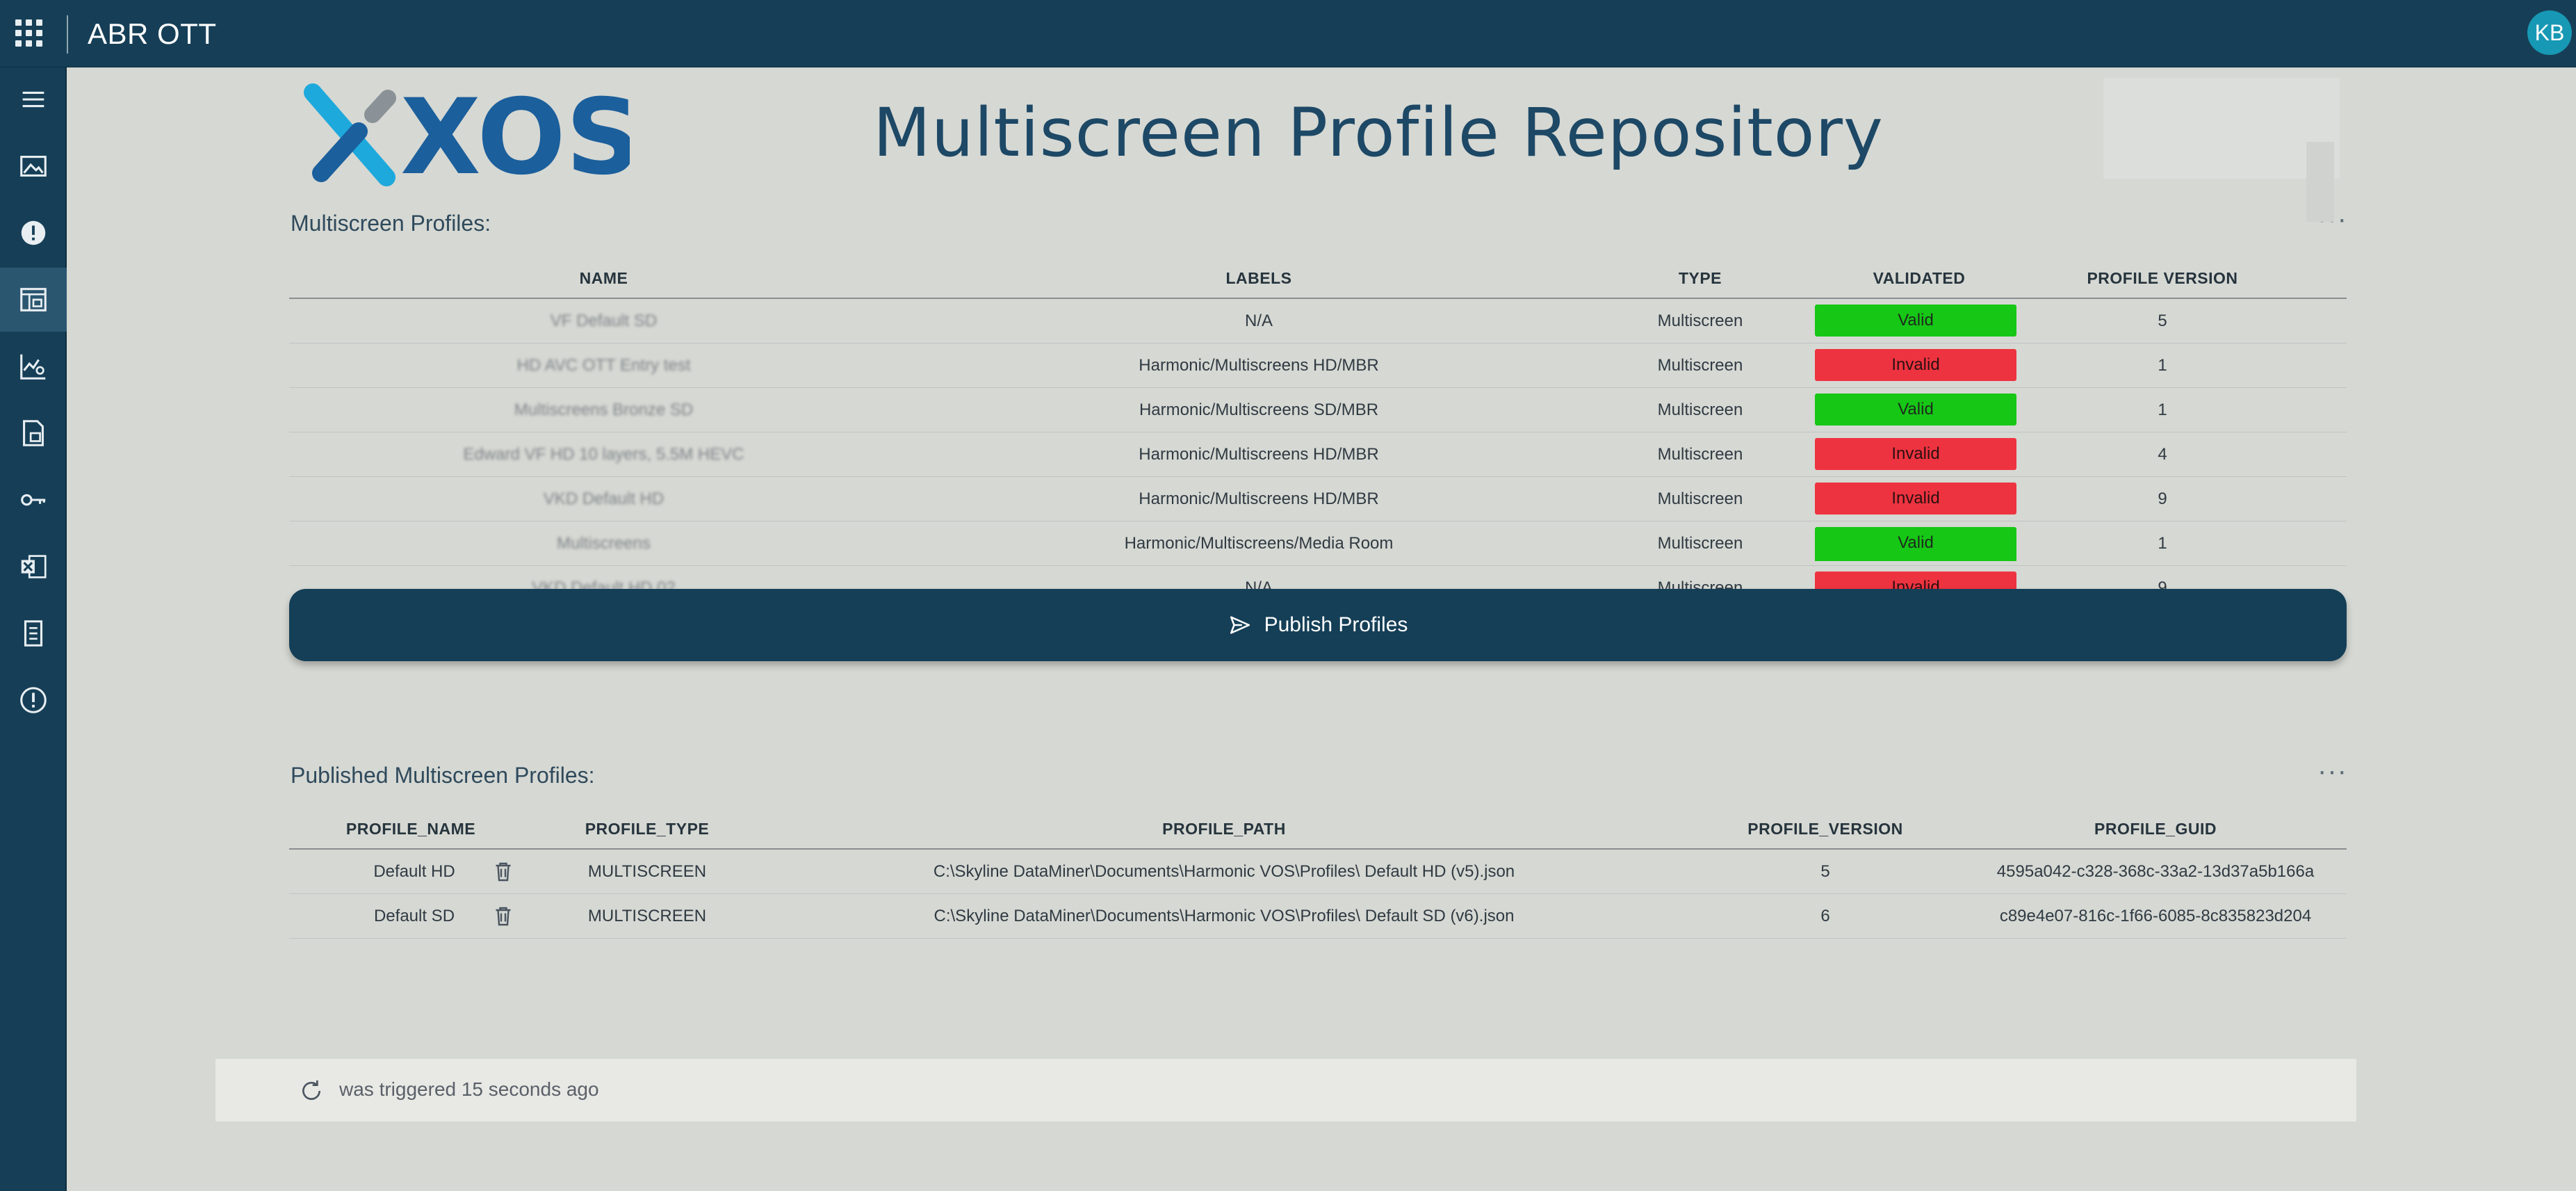 Image resolution: width=2576 pixels, height=1191 pixels. I want to click on profile-version-cell: 4, so click(2162, 454).